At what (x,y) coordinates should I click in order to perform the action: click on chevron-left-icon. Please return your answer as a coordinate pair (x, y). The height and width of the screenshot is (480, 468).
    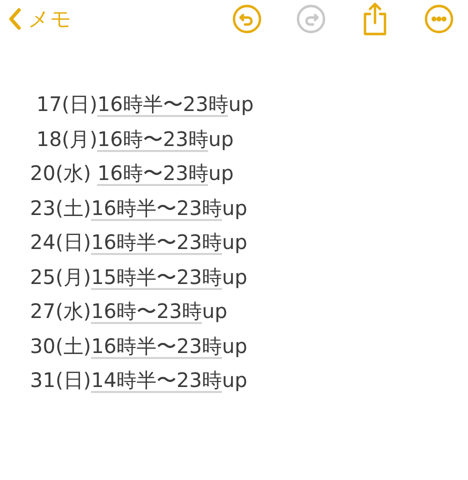
    Looking at the image, I should click on (15, 19).